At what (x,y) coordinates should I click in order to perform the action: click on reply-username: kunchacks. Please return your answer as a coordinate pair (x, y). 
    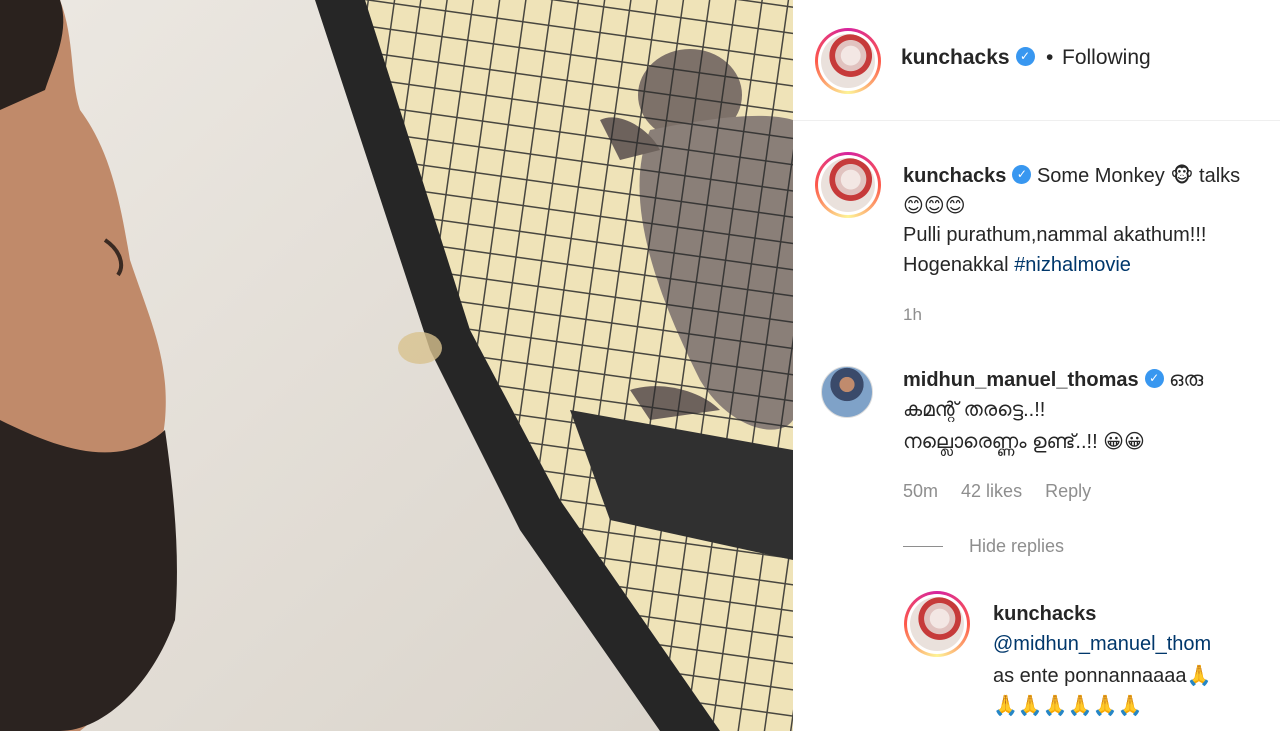
    Looking at the image, I should click on (1044, 614).